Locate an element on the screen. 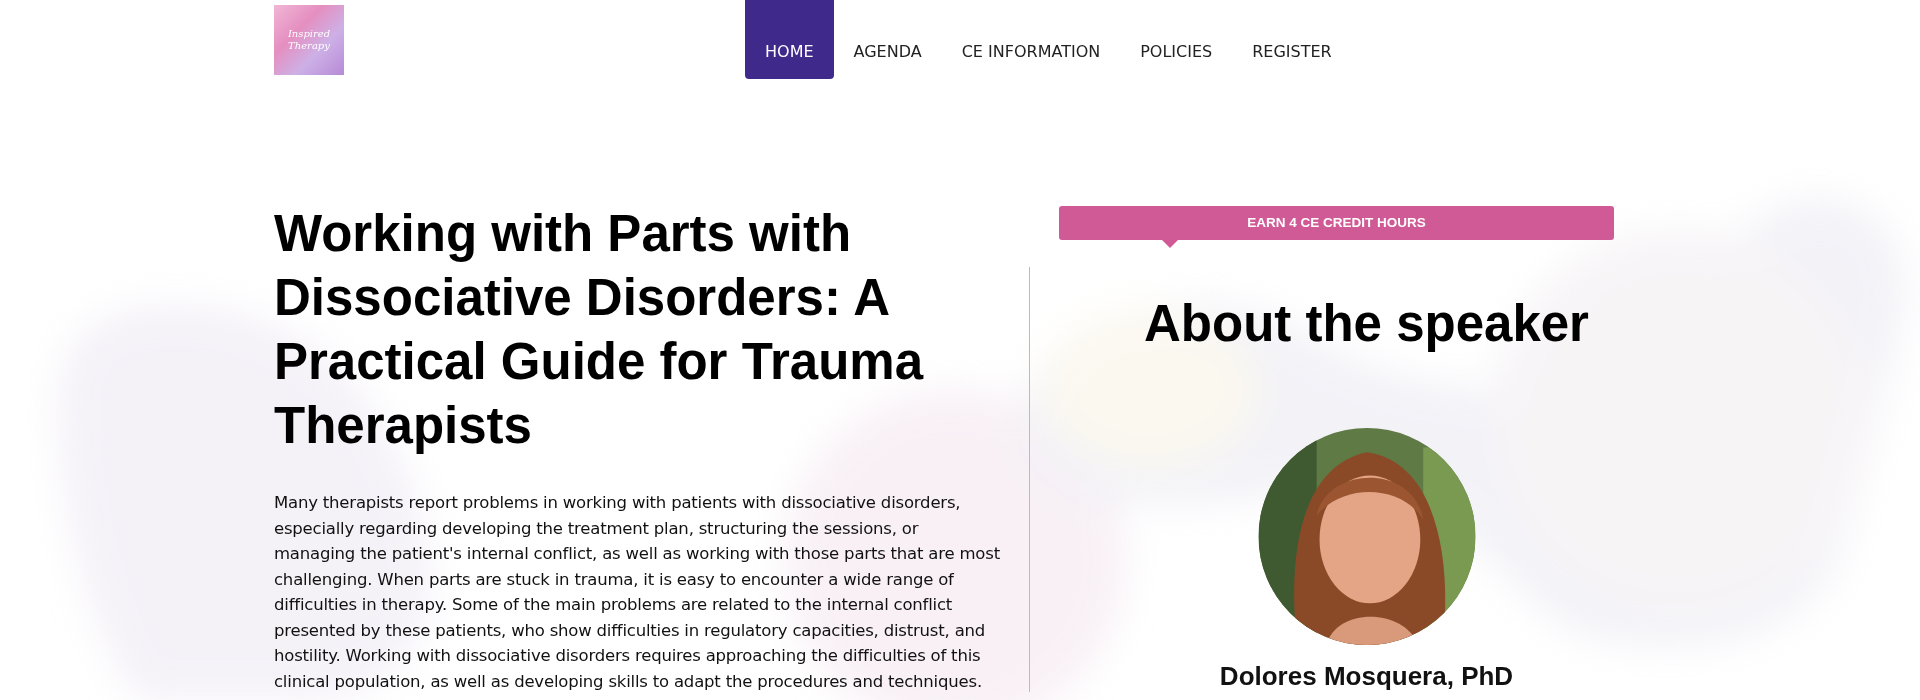  logo-text: Inspired Therapy is located at coordinates (309, 40).